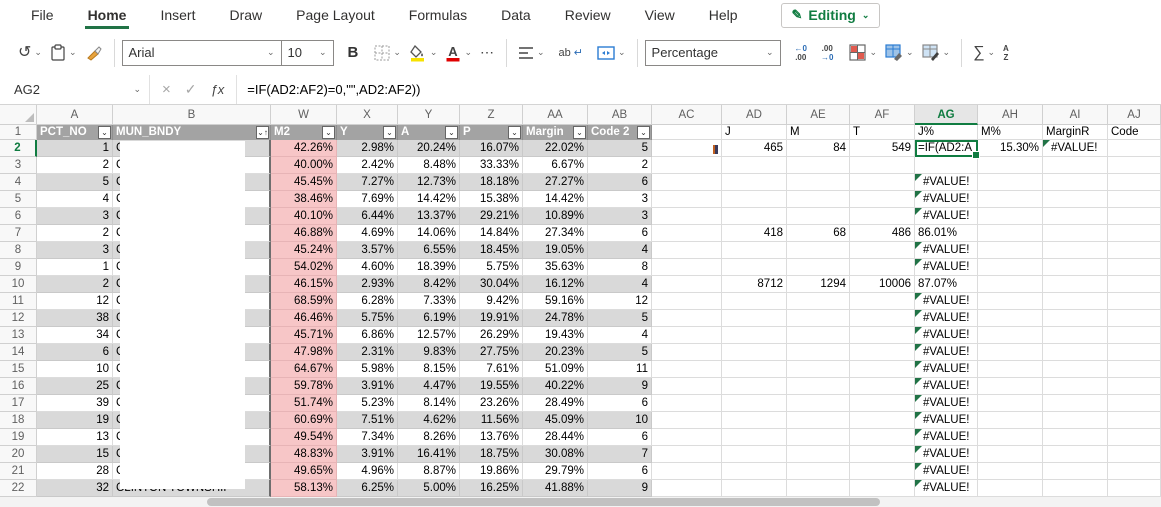  I want to click on cell-W2: 42.26%, so click(304, 148).